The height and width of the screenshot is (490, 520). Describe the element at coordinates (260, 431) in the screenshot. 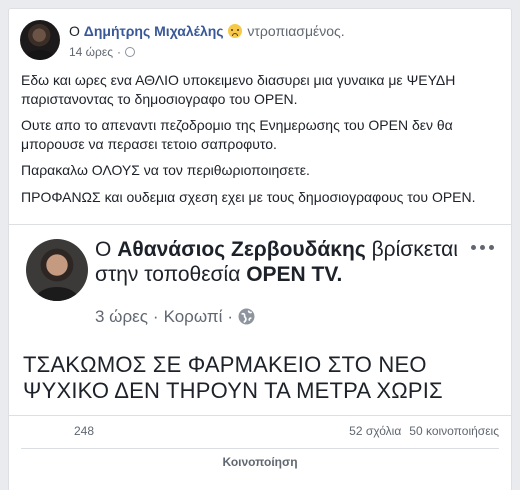

I see `post-stats: 248 52 σχόλια 50 κοινοποιήσεις` at that location.